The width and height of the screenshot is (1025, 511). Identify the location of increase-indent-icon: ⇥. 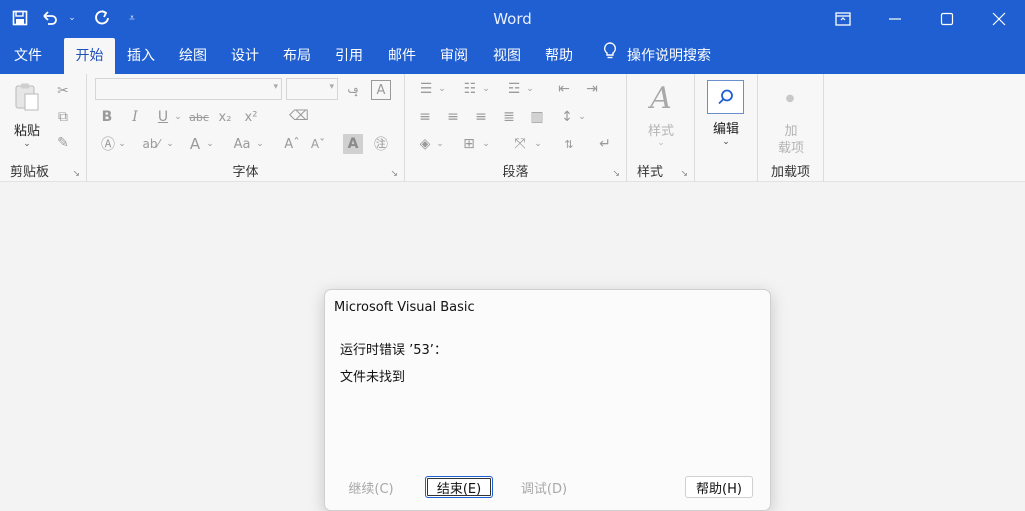
(592, 89).